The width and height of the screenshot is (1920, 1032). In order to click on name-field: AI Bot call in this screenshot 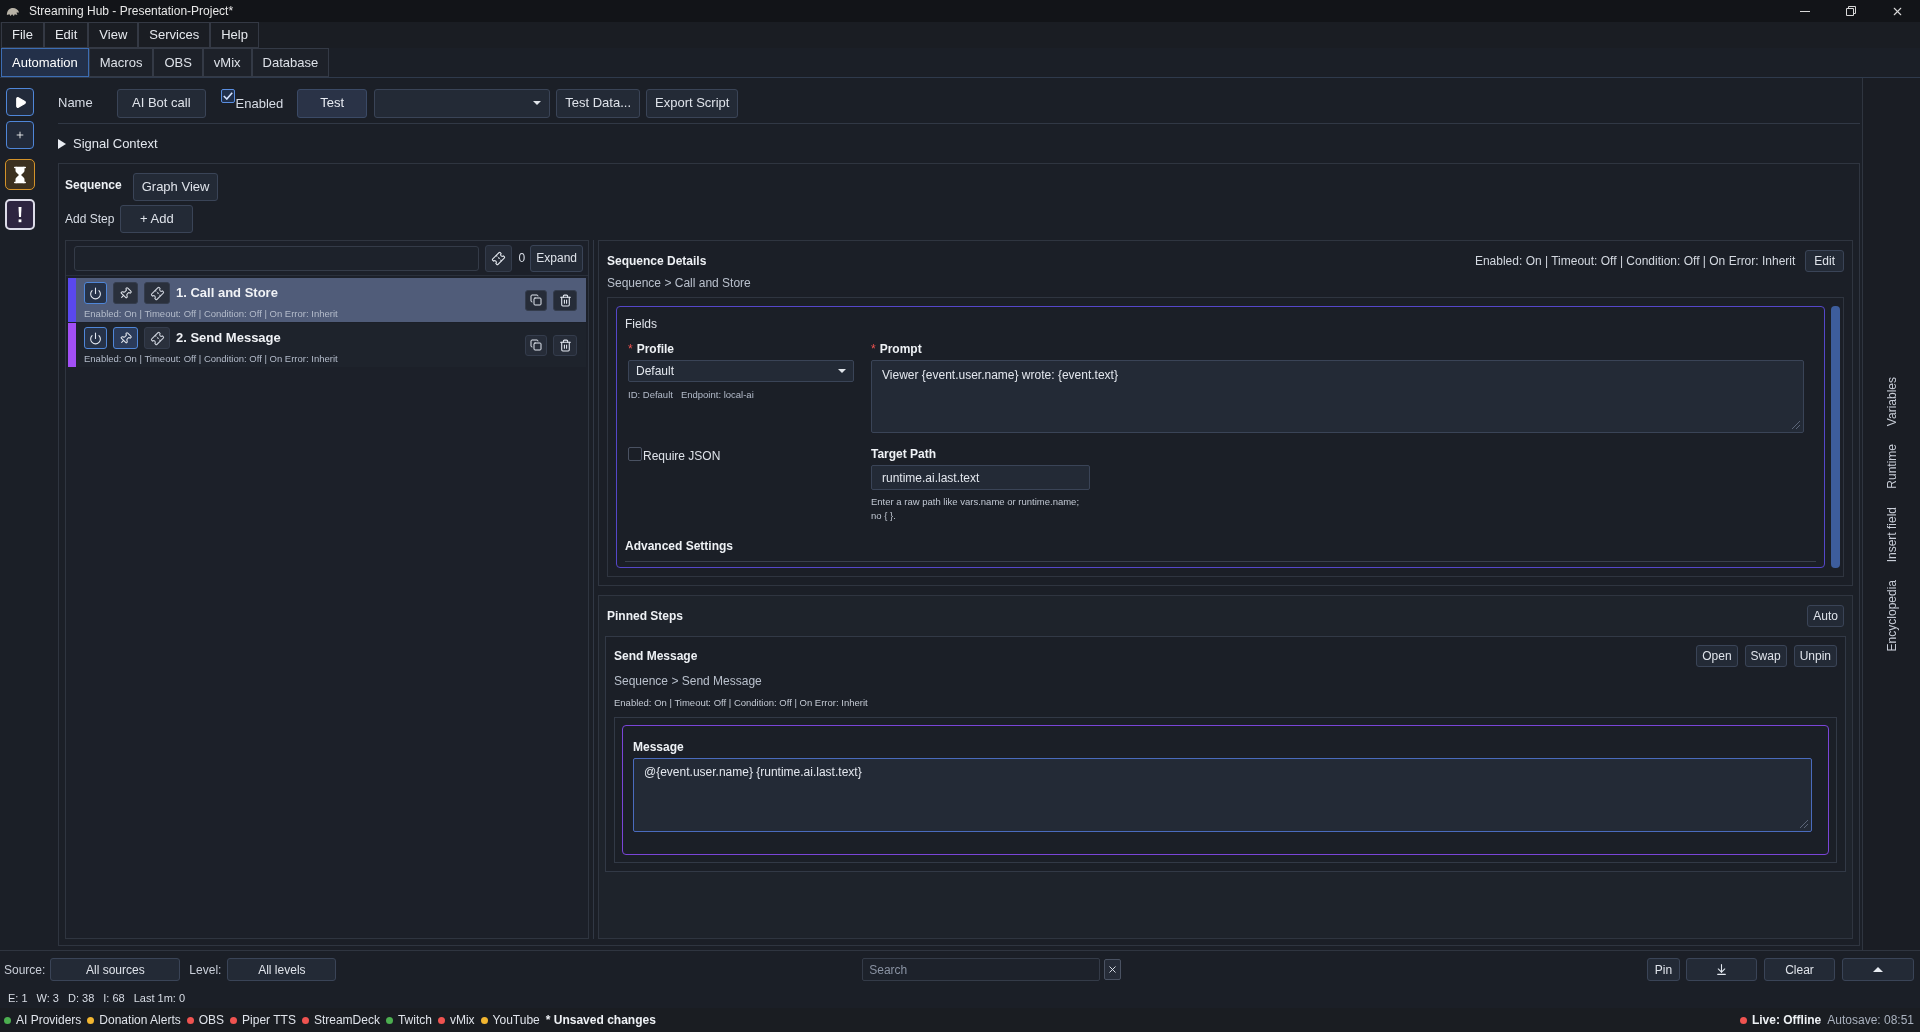, I will do `click(161, 103)`.